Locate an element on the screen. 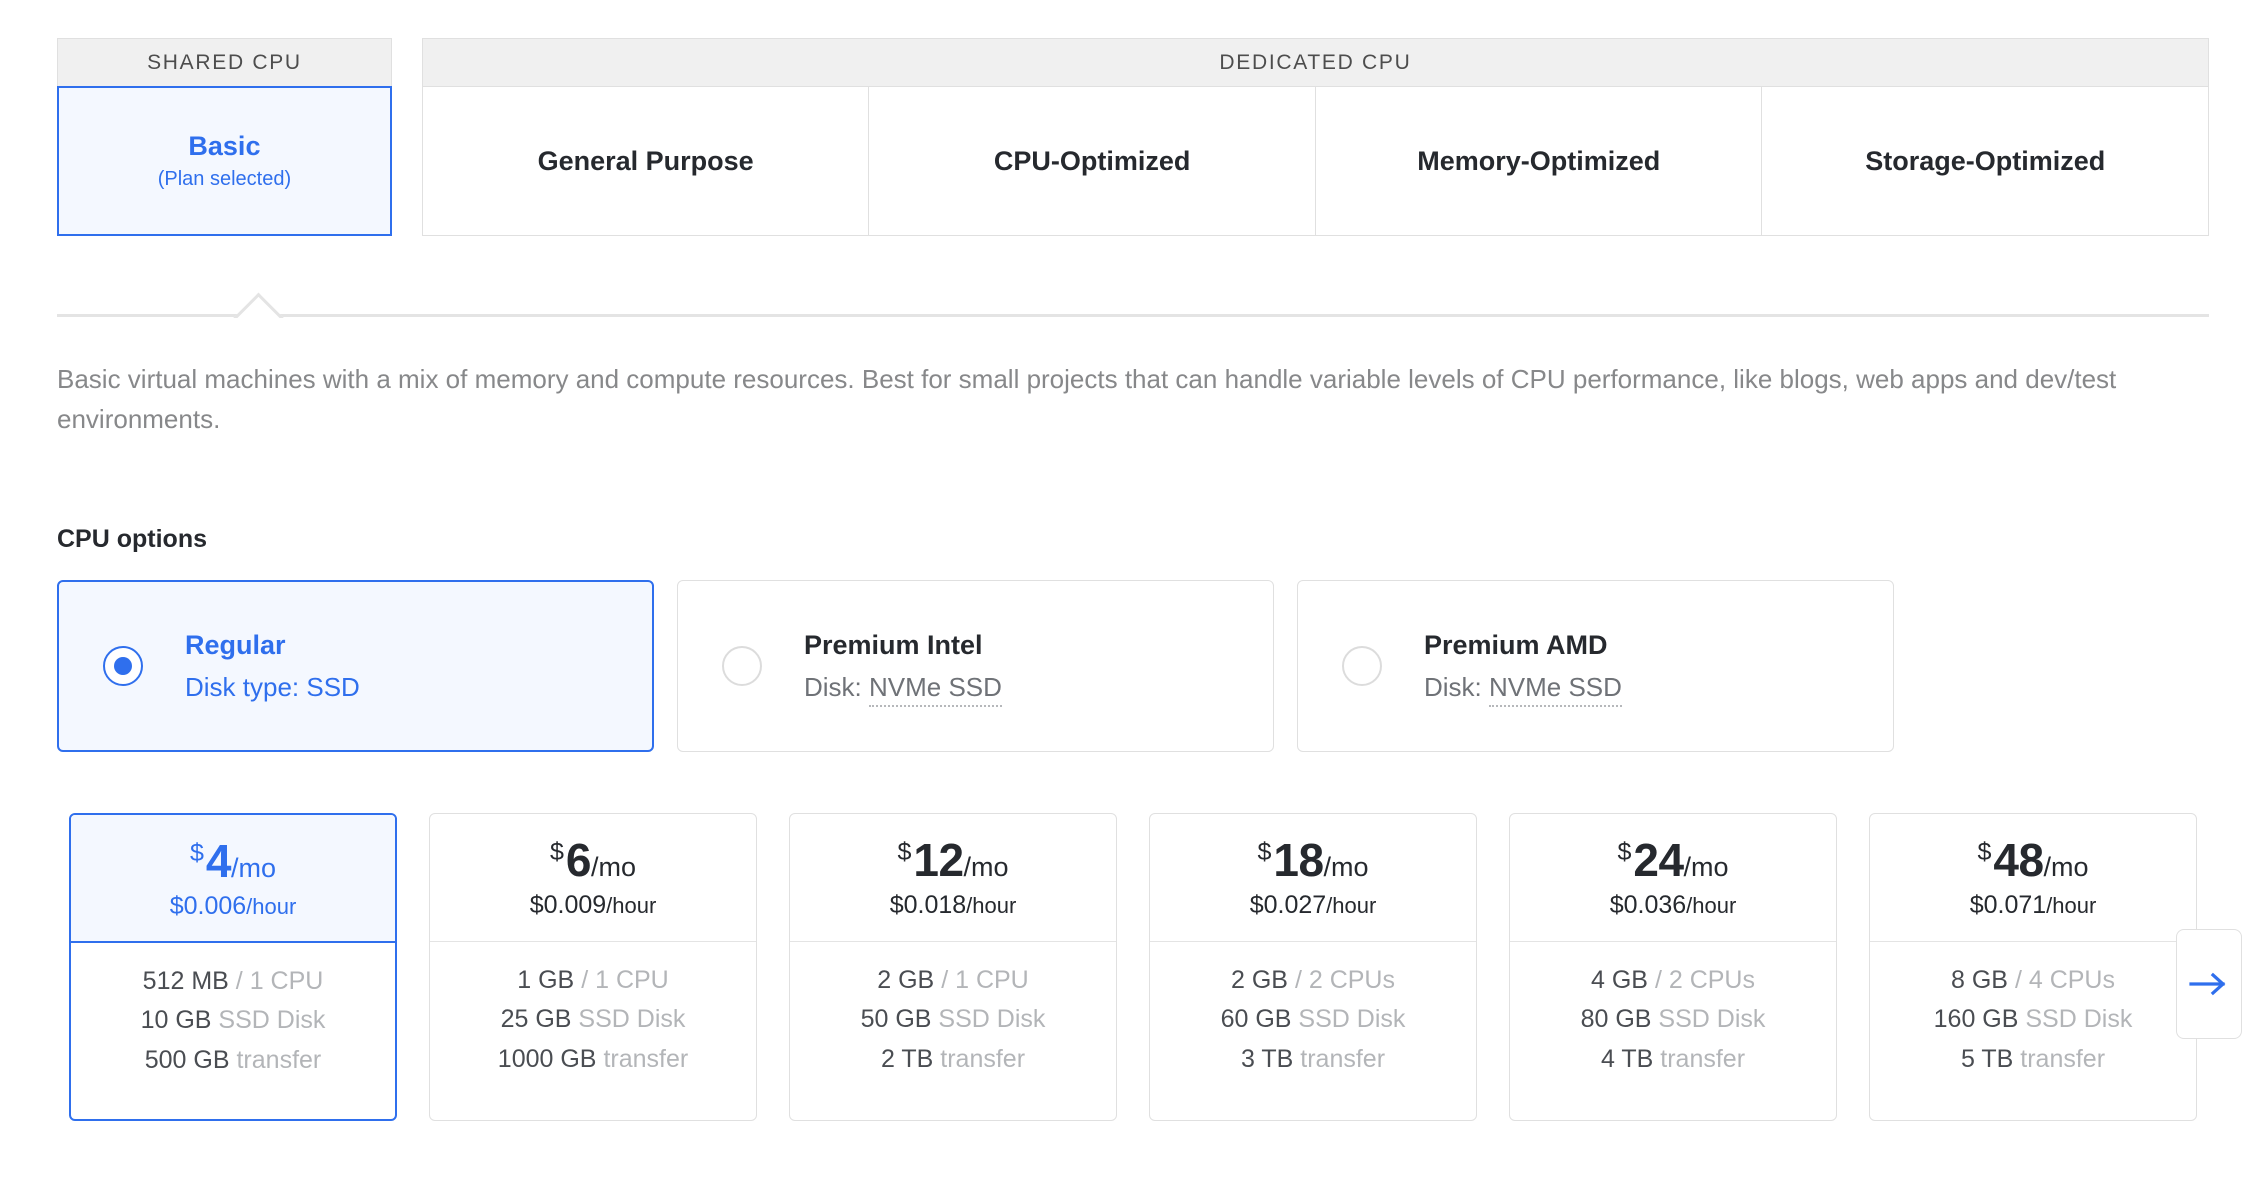 The width and height of the screenshot is (2258, 1204). plan-card-hourly-price: $0.009/hour is located at coordinates (593, 905).